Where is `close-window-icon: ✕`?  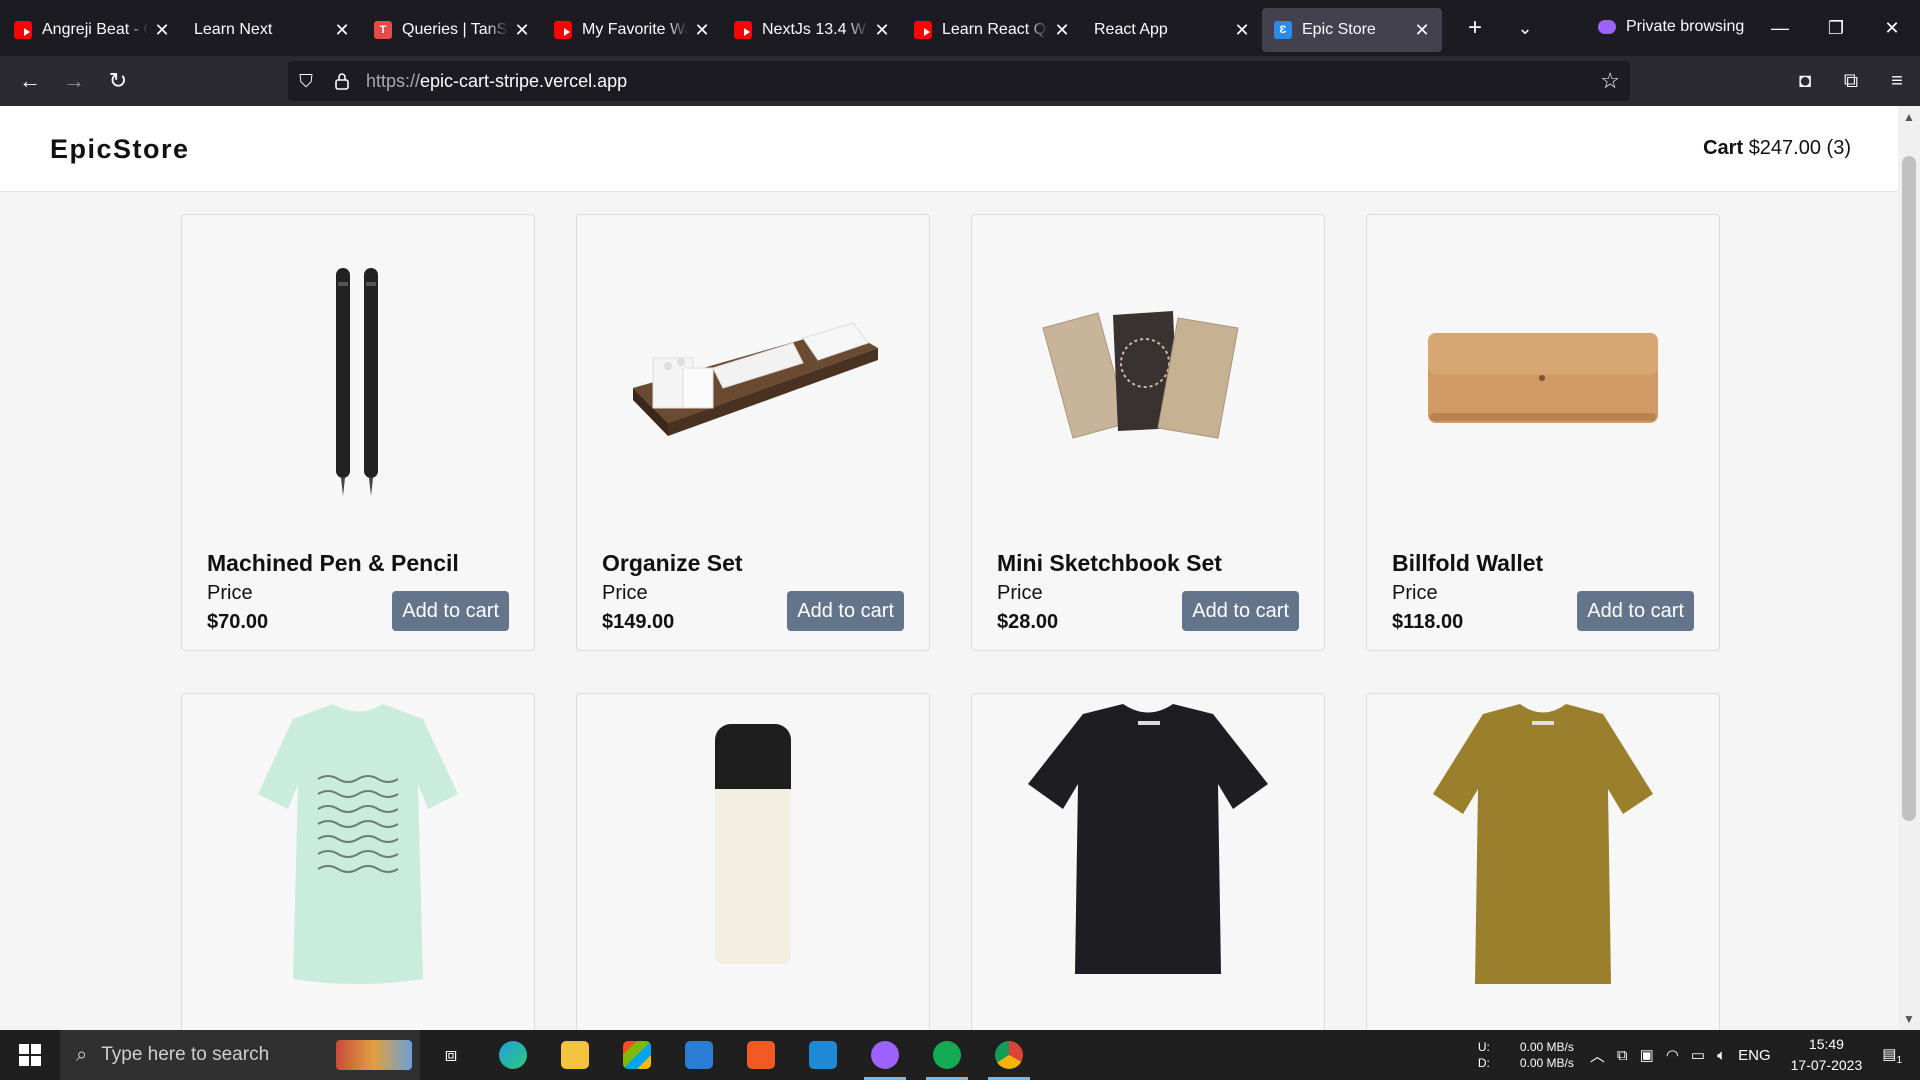 close-window-icon: ✕ is located at coordinates (1892, 28).